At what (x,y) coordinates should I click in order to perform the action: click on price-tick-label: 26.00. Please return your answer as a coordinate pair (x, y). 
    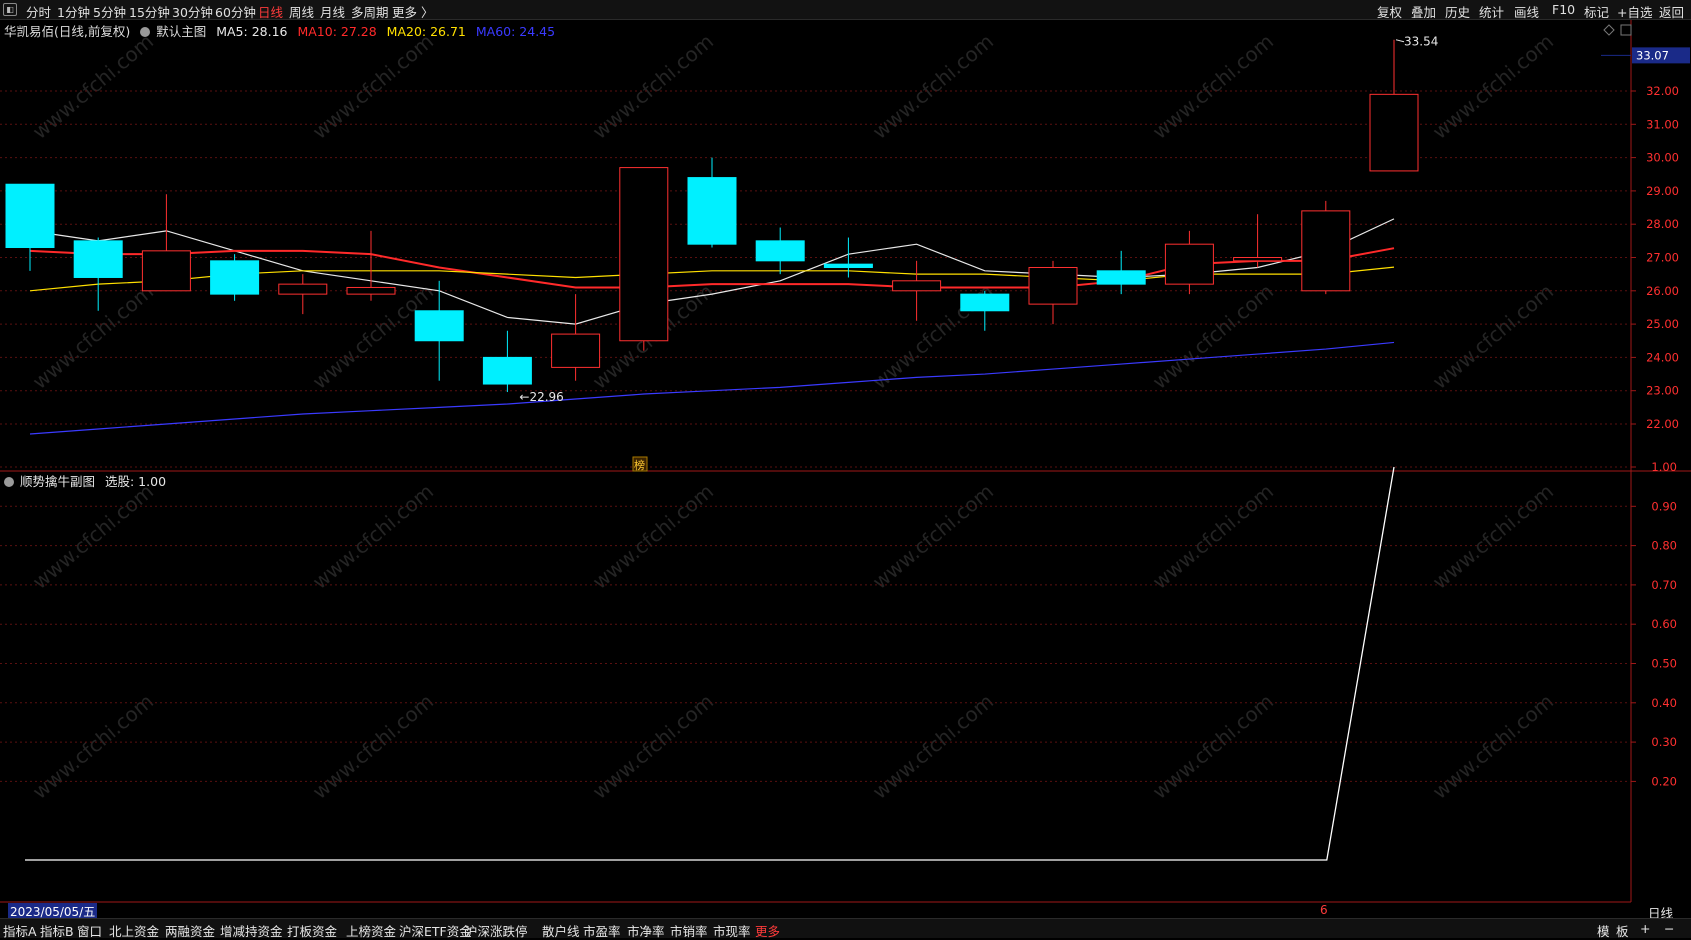
    Looking at the image, I should click on (1662, 291).